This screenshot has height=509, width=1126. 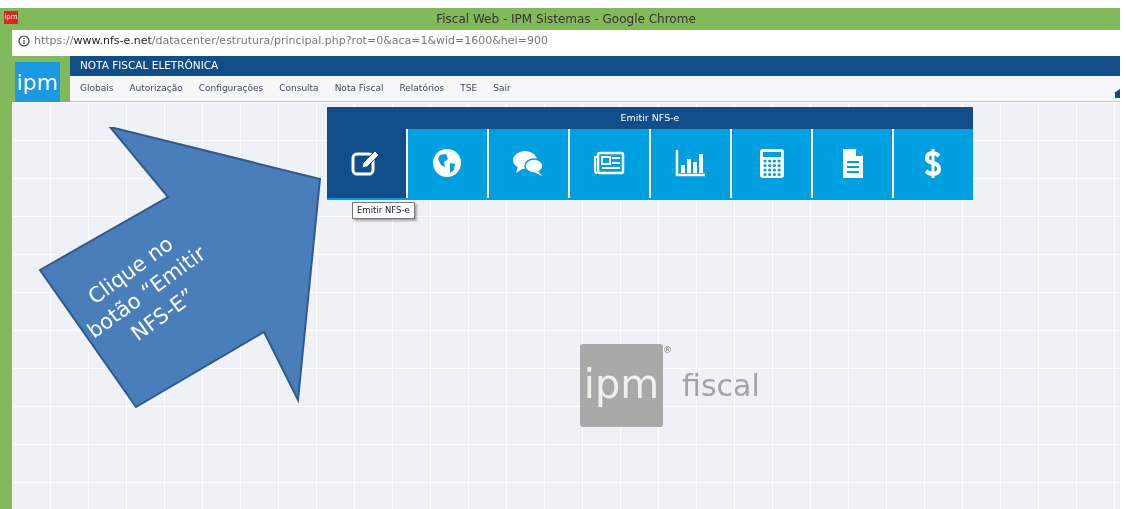 What do you see at coordinates (721, 386) in the screenshot?
I see `brand-name: fiscal` at bounding box center [721, 386].